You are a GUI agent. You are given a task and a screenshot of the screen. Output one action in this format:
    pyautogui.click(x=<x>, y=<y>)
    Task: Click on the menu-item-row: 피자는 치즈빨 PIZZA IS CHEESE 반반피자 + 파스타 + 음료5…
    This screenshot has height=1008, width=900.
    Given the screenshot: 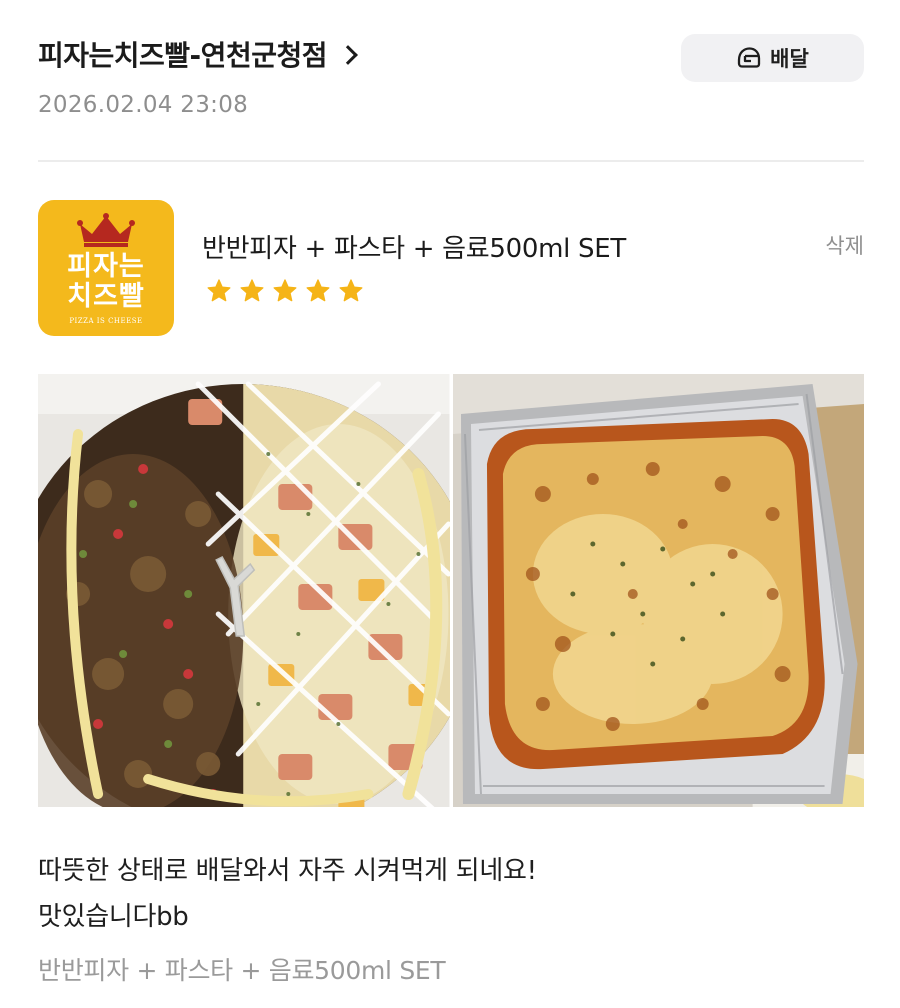 What is the action you would take?
    pyautogui.click(x=451, y=268)
    